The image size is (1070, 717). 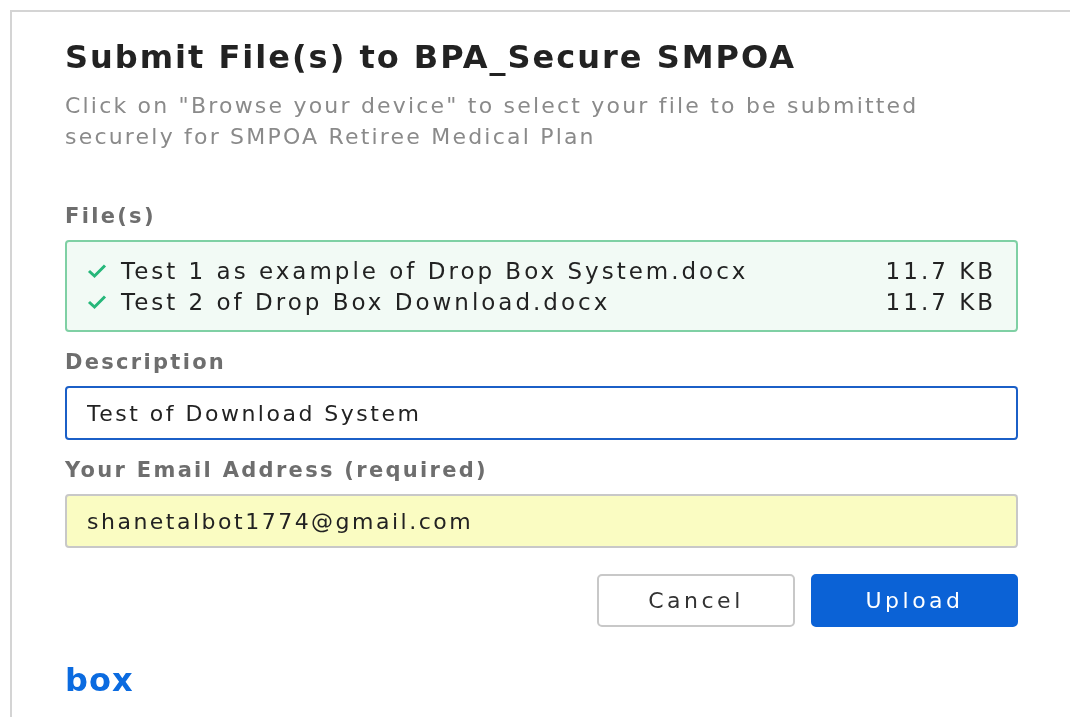 What do you see at coordinates (366, 301) in the screenshot?
I see `file-name: Test 2 of Drop Box Download.docx` at bounding box center [366, 301].